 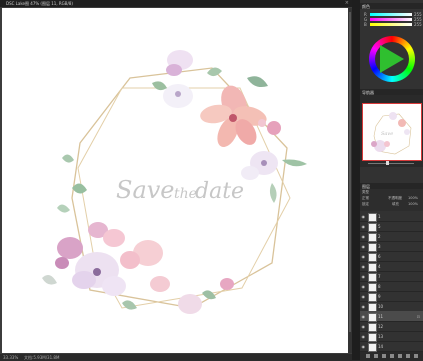 I want to click on new-layer-icon, so click(x=408, y=355).